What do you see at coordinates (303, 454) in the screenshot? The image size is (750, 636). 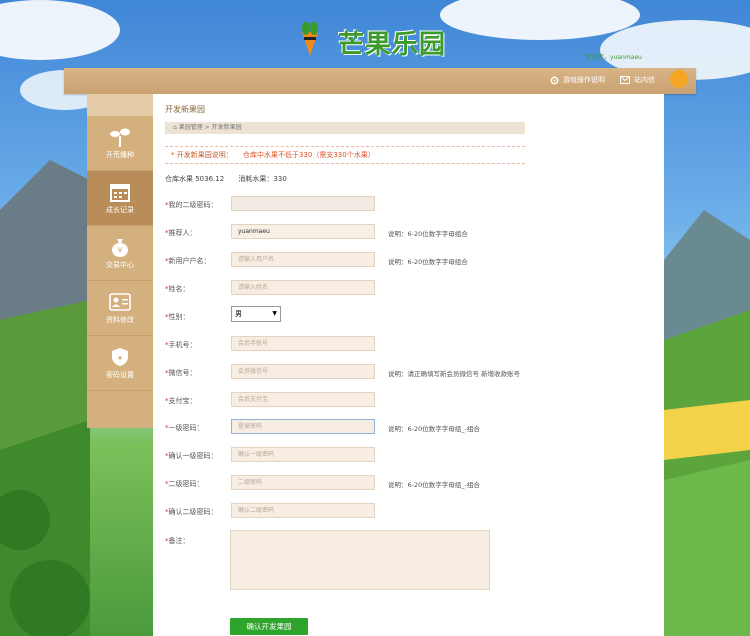 I see `password1-confirm-input: 确认一级密码` at bounding box center [303, 454].